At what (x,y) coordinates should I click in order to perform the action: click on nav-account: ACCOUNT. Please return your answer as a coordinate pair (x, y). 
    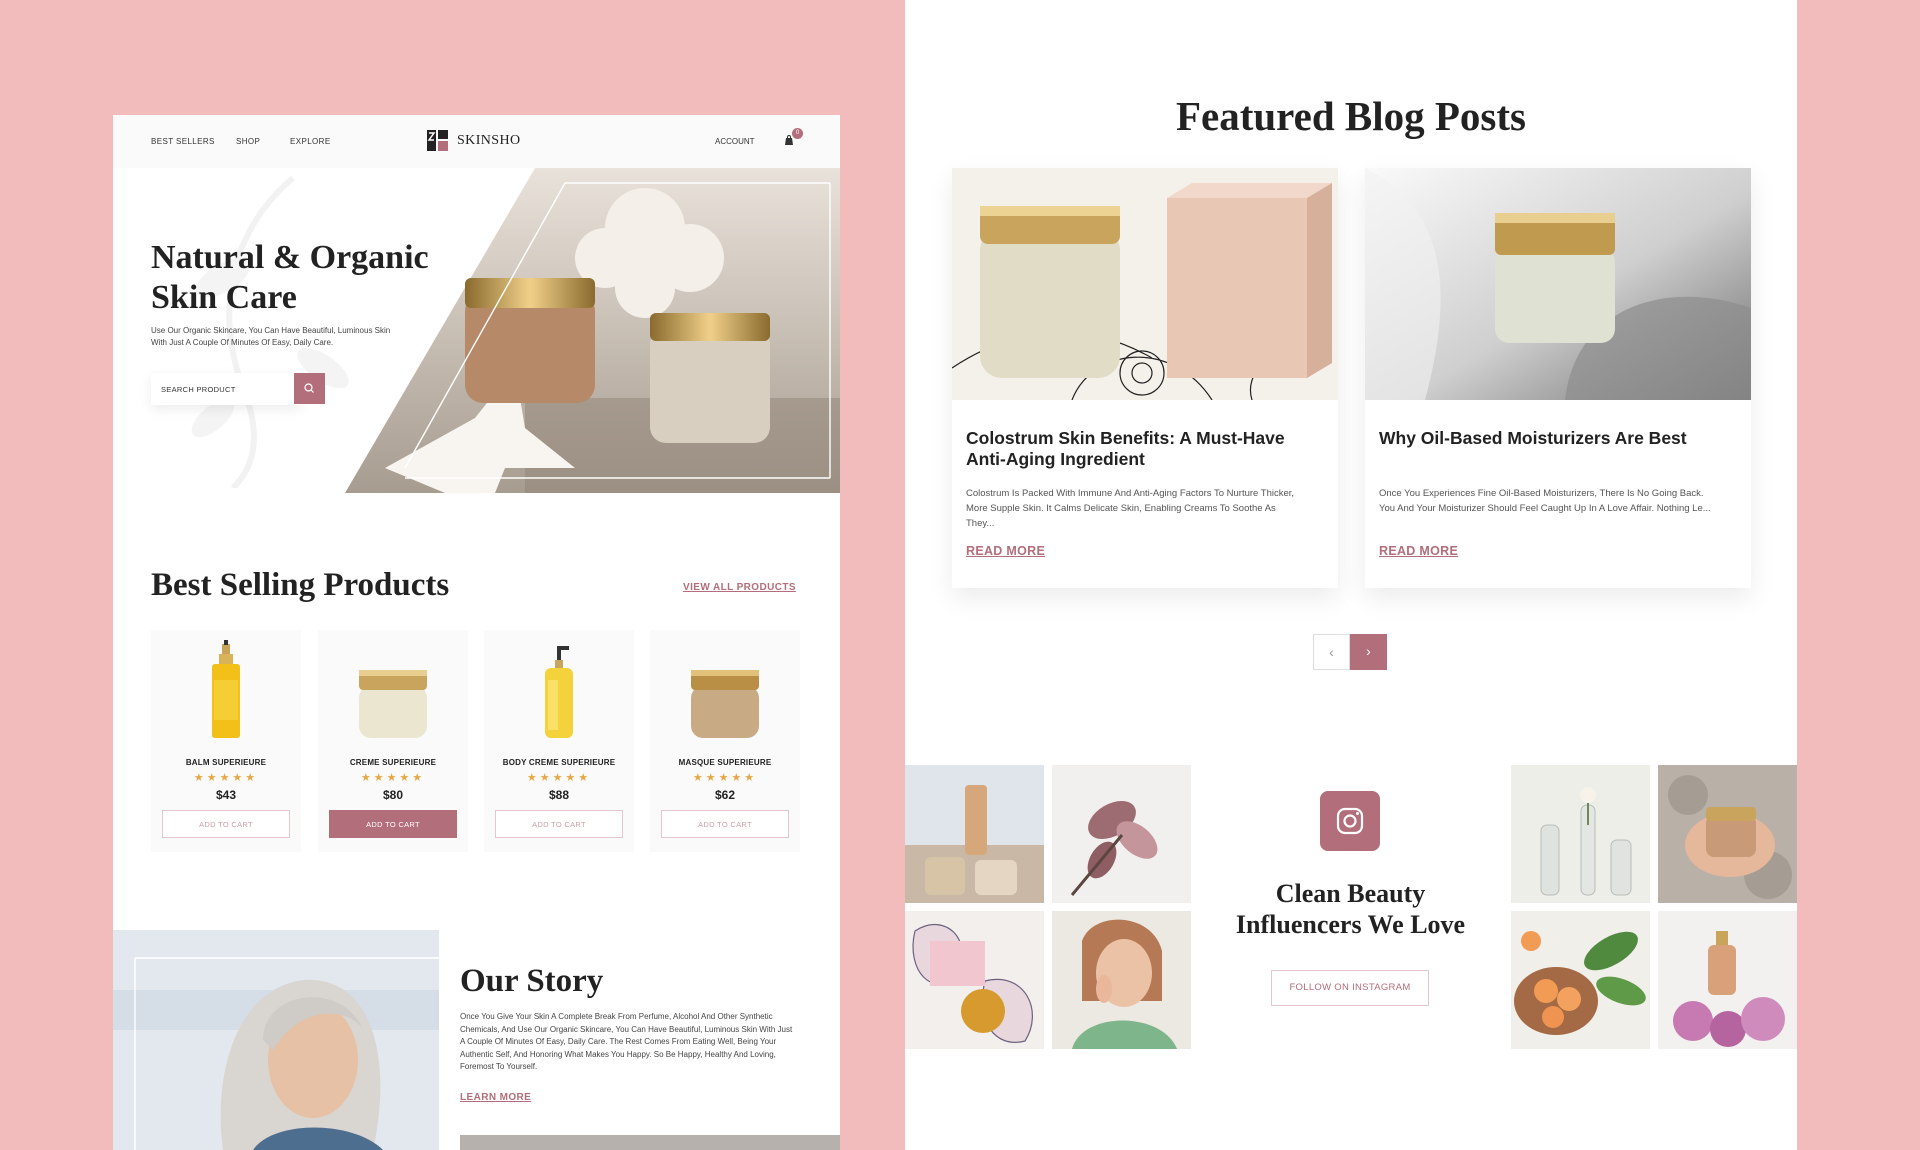
    Looking at the image, I should click on (735, 141).